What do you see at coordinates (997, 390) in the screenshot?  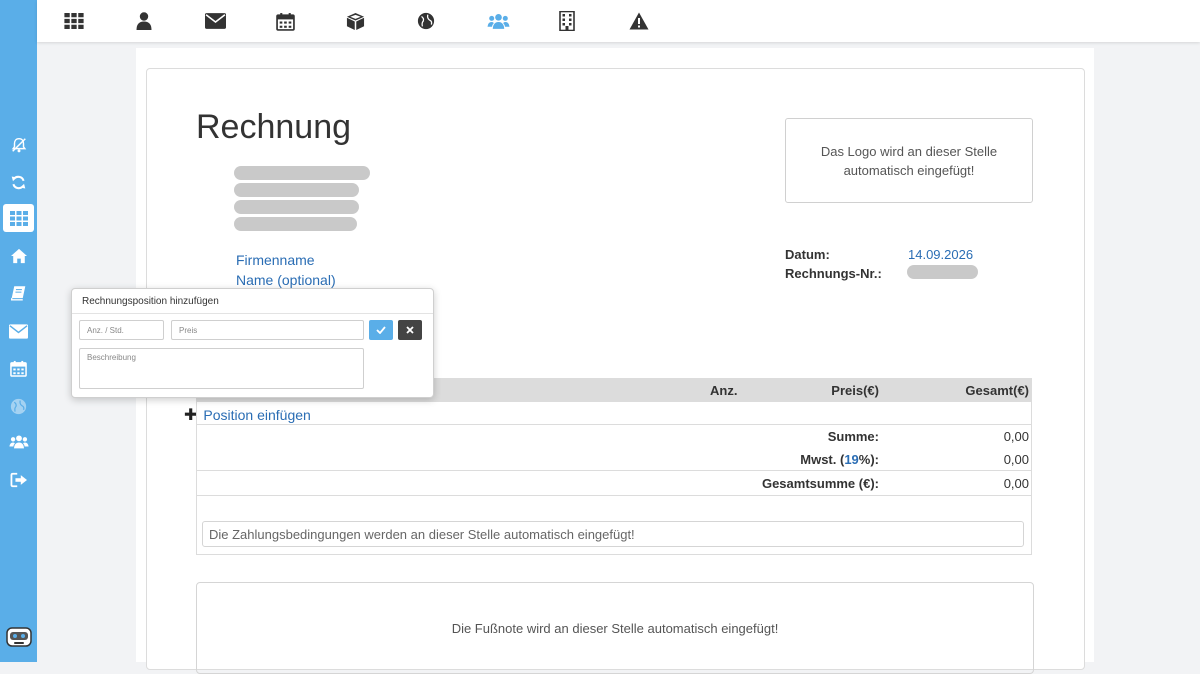 I see `header-total: Gesamt(€)` at bounding box center [997, 390].